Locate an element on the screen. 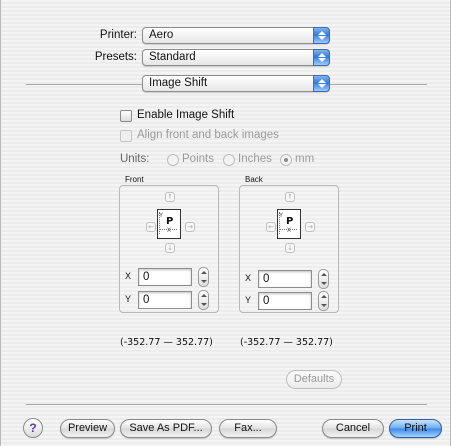  back-group-title: Back is located at coordinates (254, 179).